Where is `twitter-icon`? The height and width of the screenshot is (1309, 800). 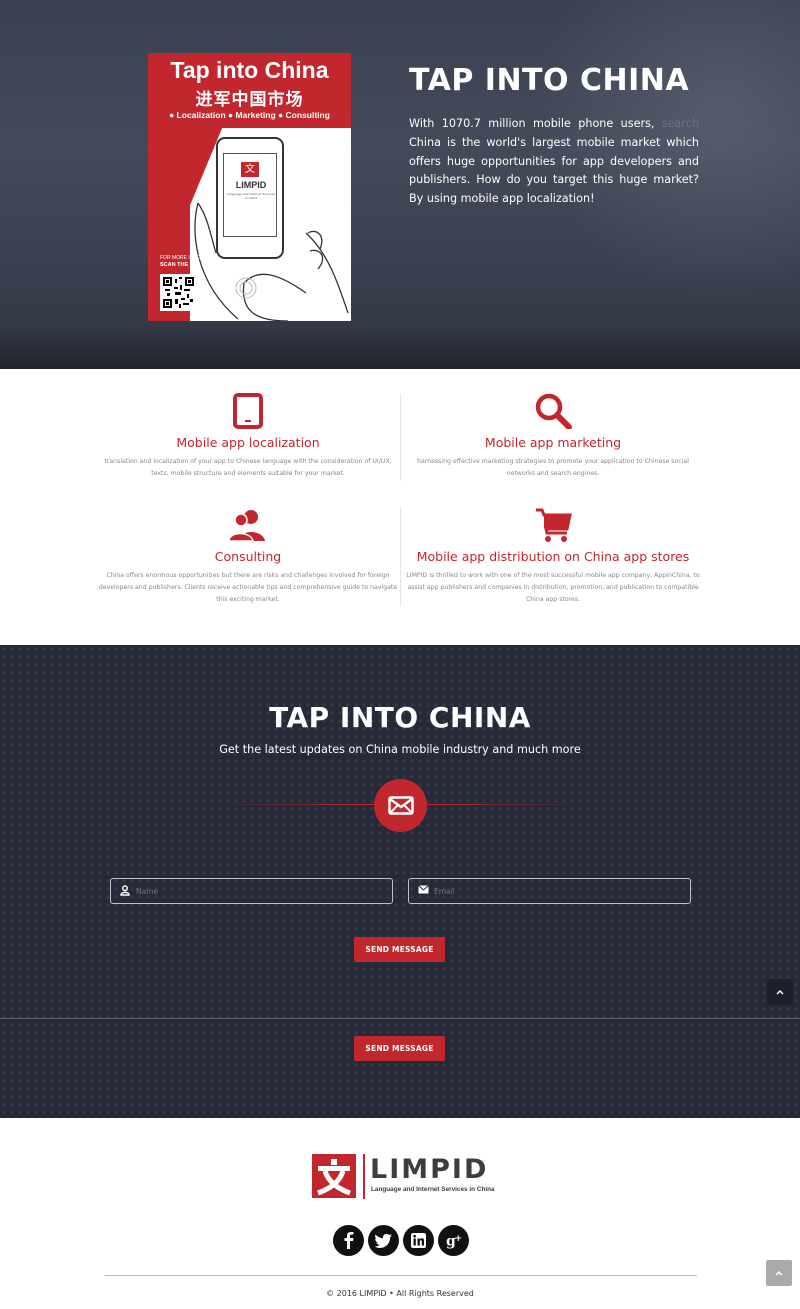 twitter-icon is located at coordinates (383, 1240).